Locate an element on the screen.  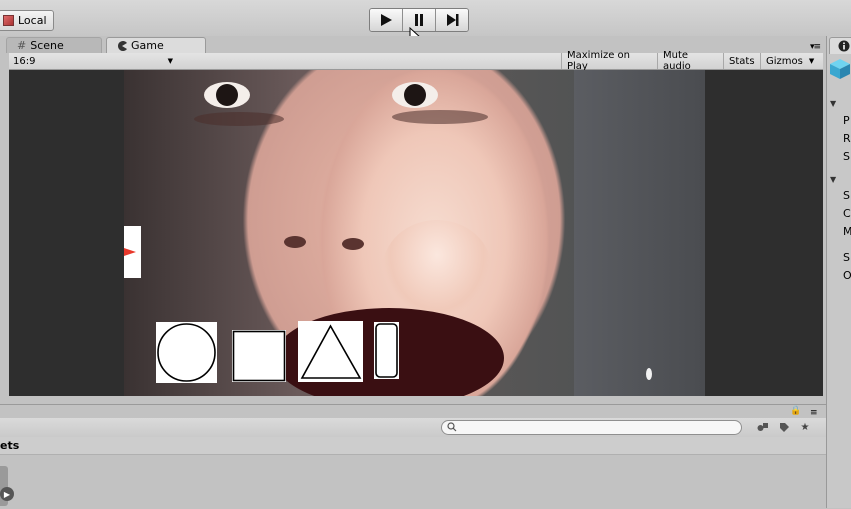
square-icon is located at coordinates (259, 356).